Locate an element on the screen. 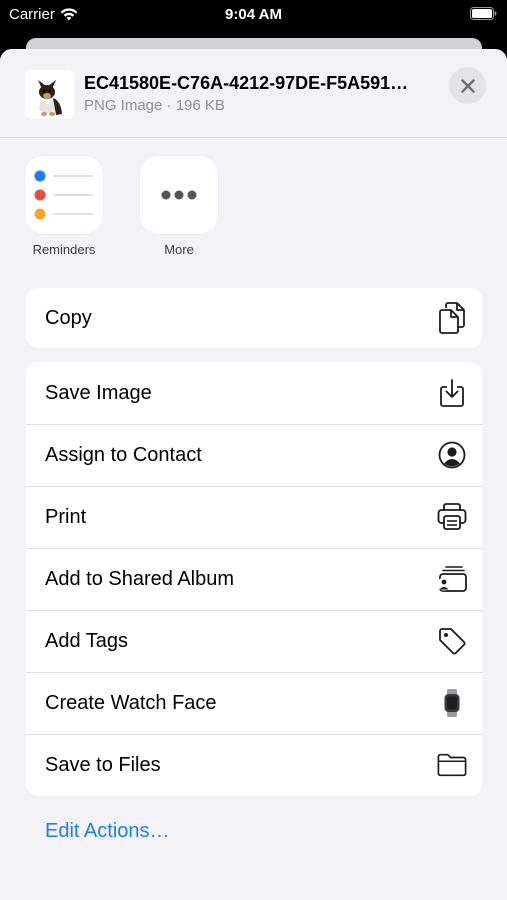 The image size is (507, 900). app-label-more: More is located at coordinates (179, 249).